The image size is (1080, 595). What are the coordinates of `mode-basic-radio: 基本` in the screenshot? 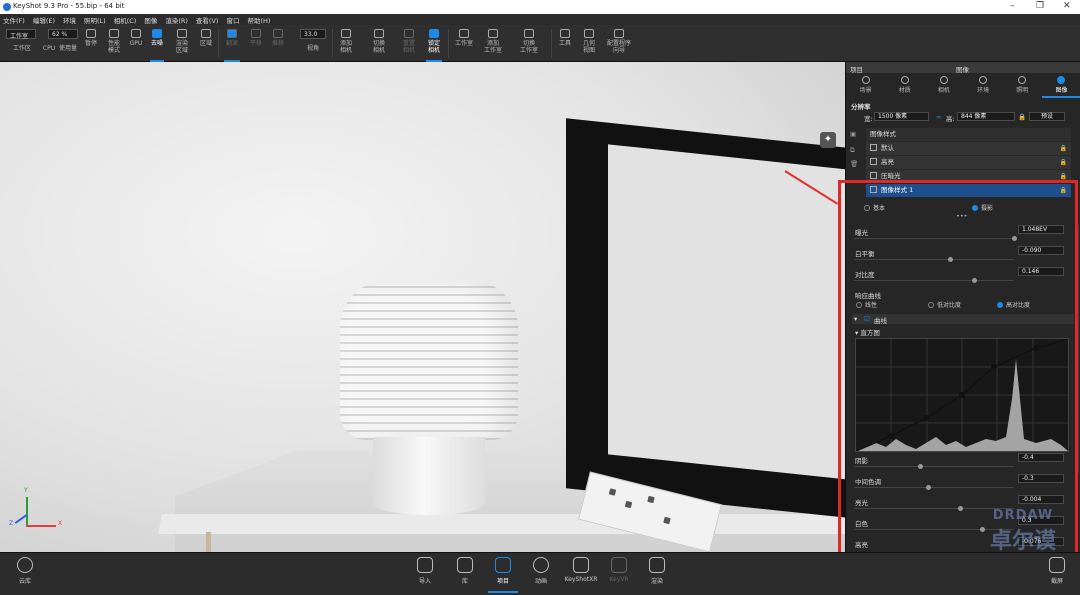 It's located at (874, 207).